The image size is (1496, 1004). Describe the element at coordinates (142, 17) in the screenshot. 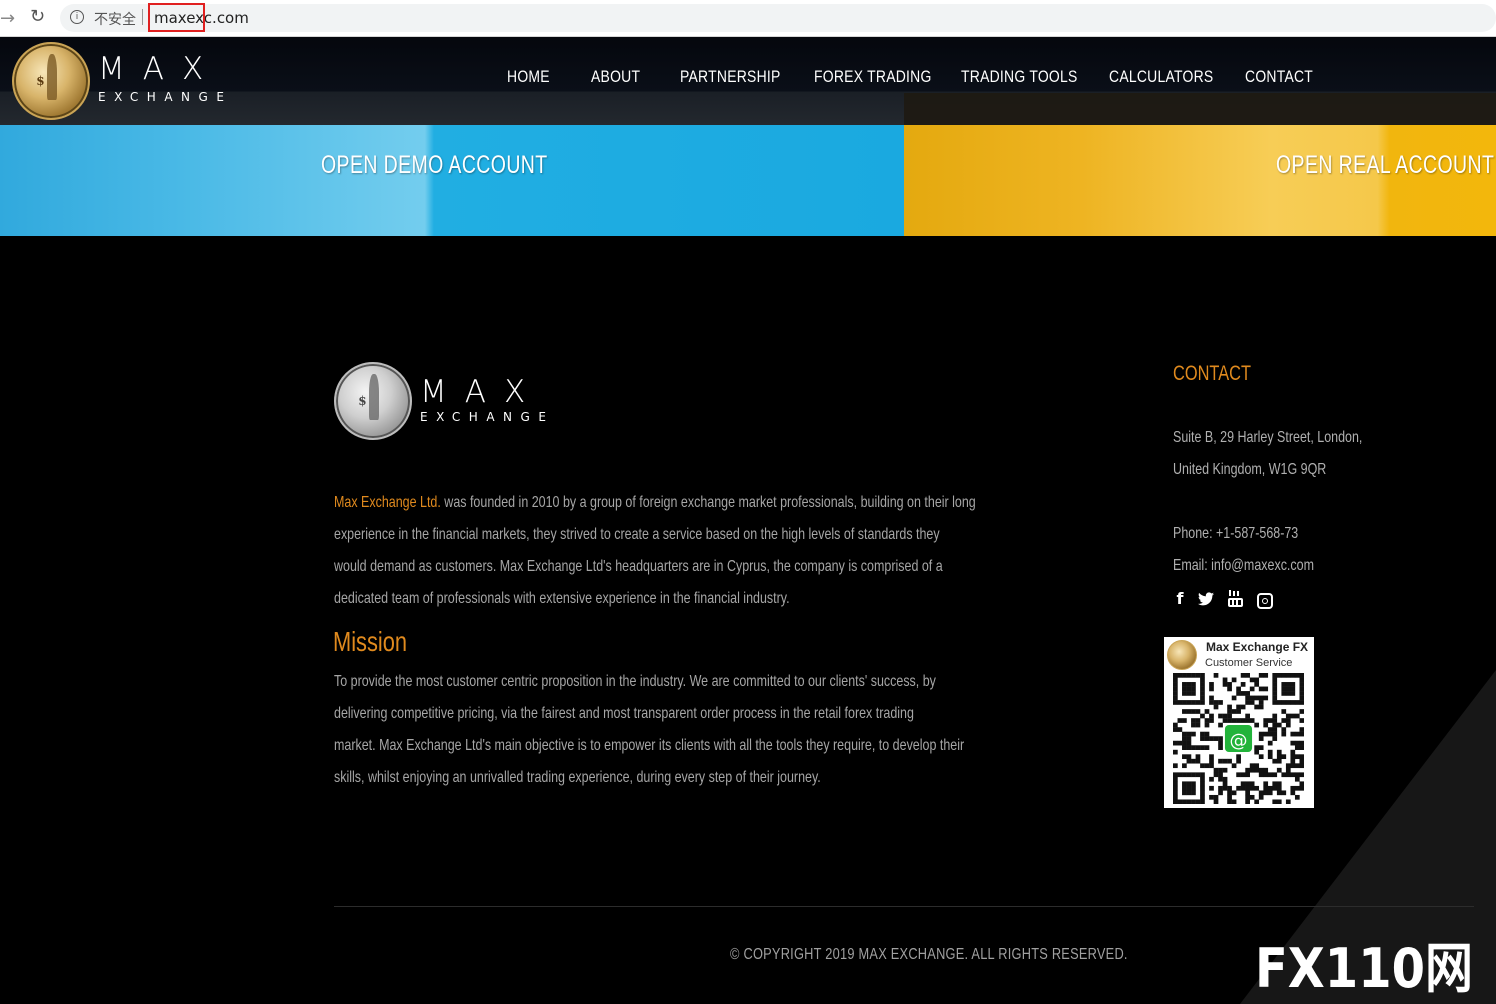

I see `url-separator` at that location.